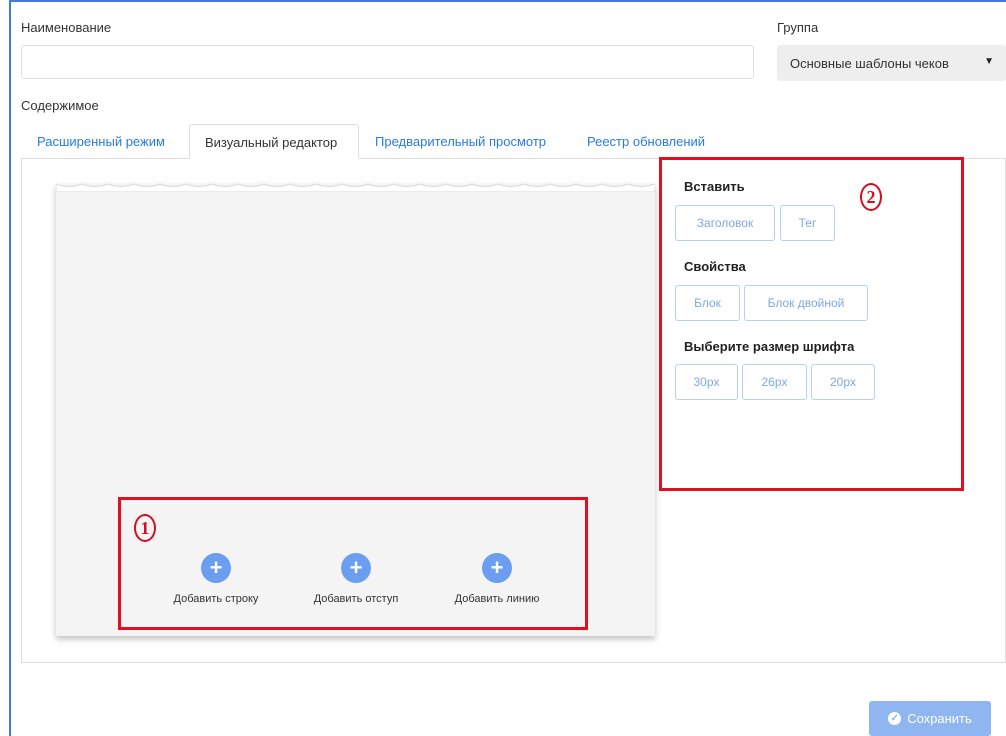 This screenshot has width=1006, height=736. Describe the element at coordinates (871, 197) in the screenshot. I see `annotation-marker-2: 2` at that location.